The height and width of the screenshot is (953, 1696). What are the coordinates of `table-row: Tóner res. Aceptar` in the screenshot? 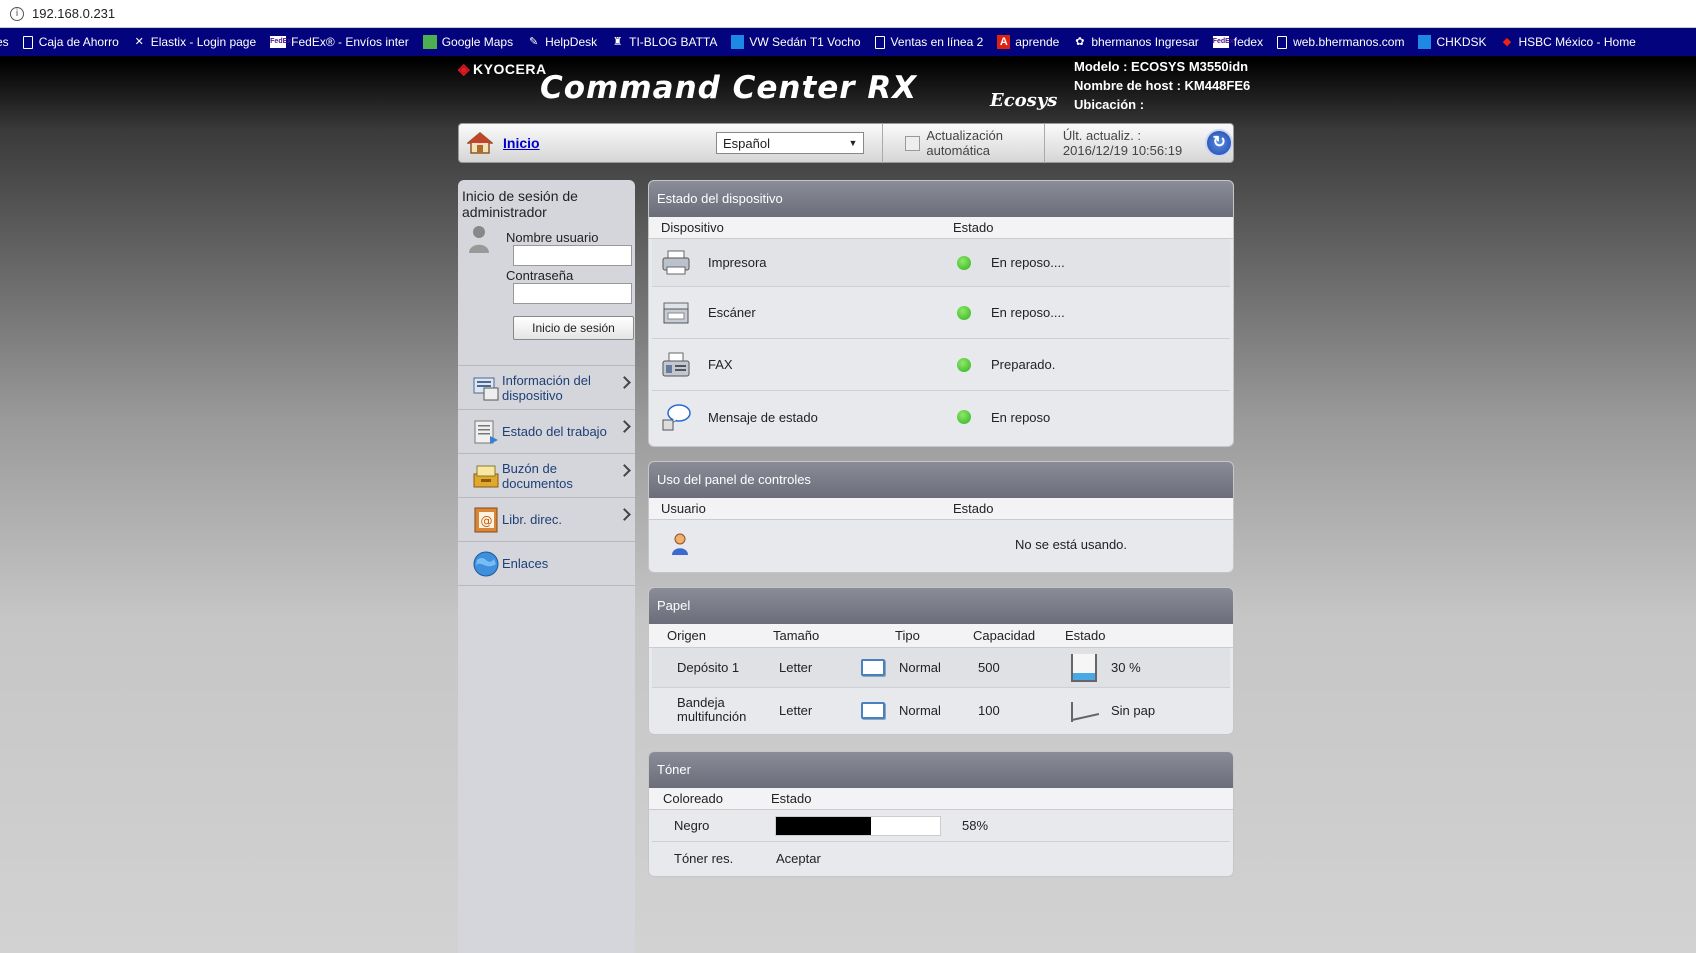 It's located at (941, 858).